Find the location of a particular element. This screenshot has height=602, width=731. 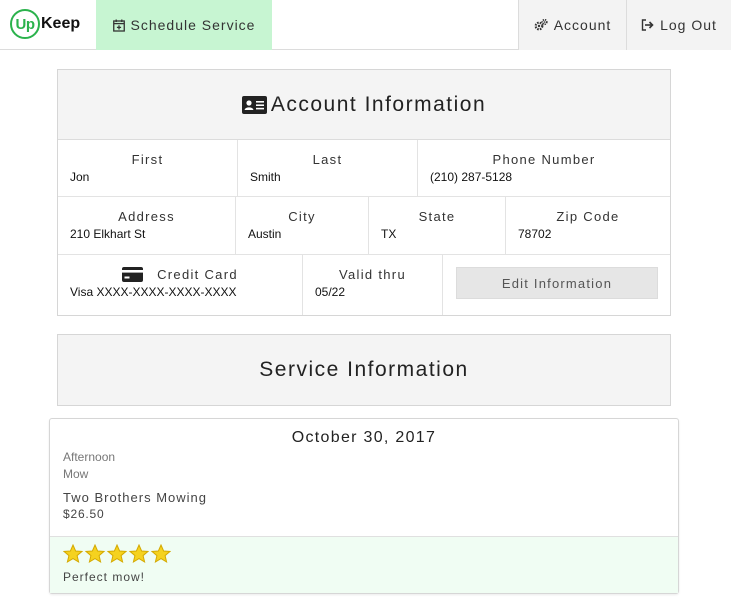

city-label: City is located at coordinates (302, 216).